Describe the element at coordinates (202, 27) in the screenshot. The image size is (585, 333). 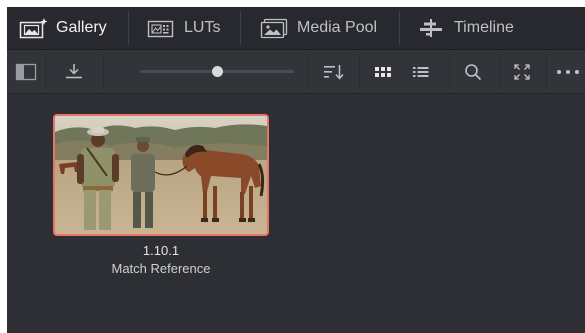
I see `tab-luts-label: LUTs` at that location.